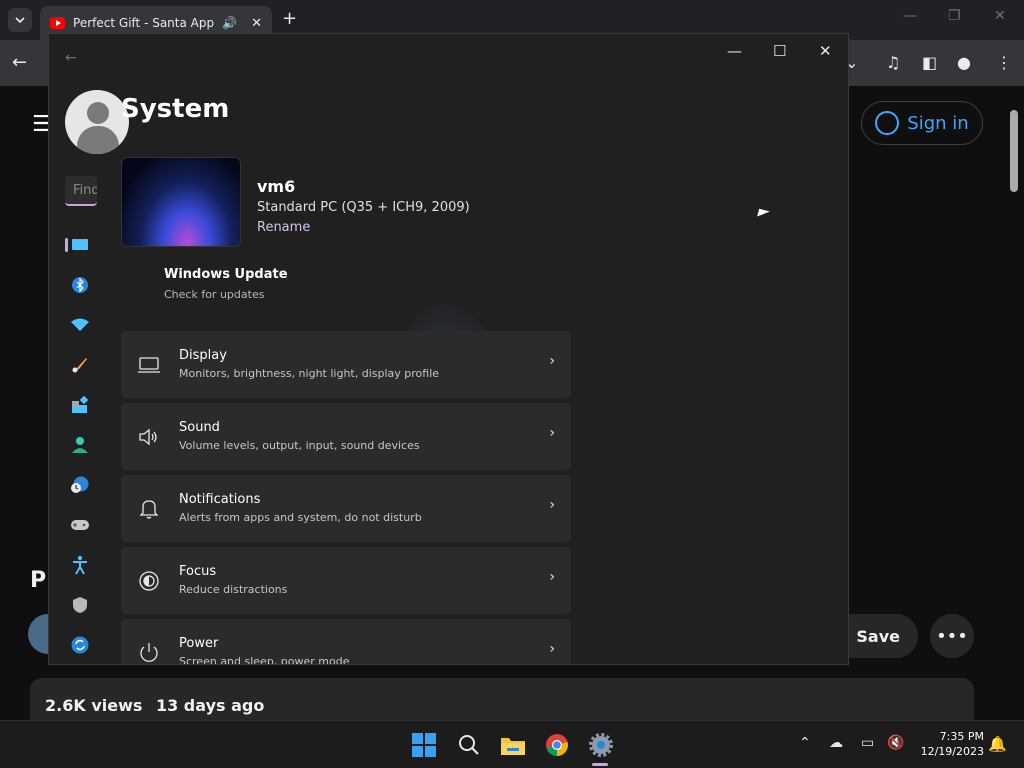 The height and width of the screenshot is (768, 1024). Describe the element at coordinates (1000, 16) in the screenshot. I see `browser-close-icon: ✕` at that location.